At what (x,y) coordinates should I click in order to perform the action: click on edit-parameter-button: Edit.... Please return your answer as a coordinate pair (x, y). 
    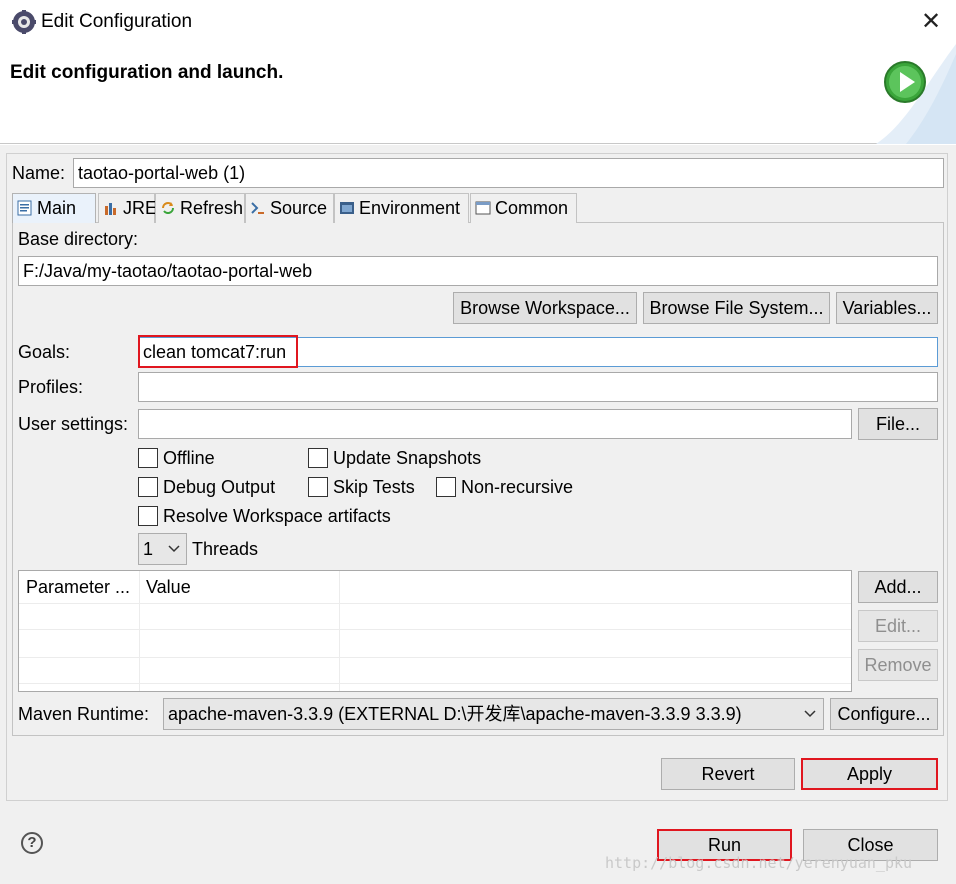
    Looking at the image, I should click on (898, 626).